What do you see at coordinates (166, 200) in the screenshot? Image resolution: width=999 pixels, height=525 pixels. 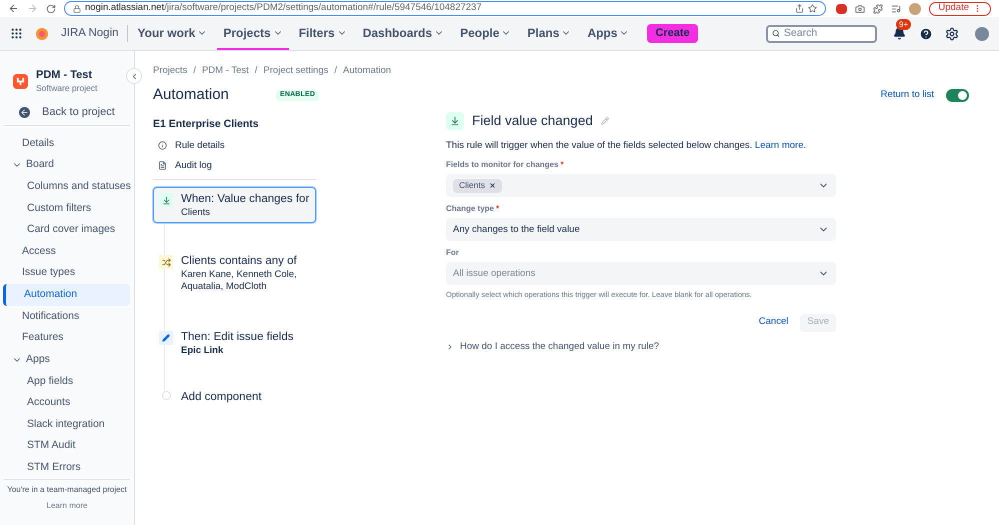 I see `trigger-icon` at bounding box center [166, 200].